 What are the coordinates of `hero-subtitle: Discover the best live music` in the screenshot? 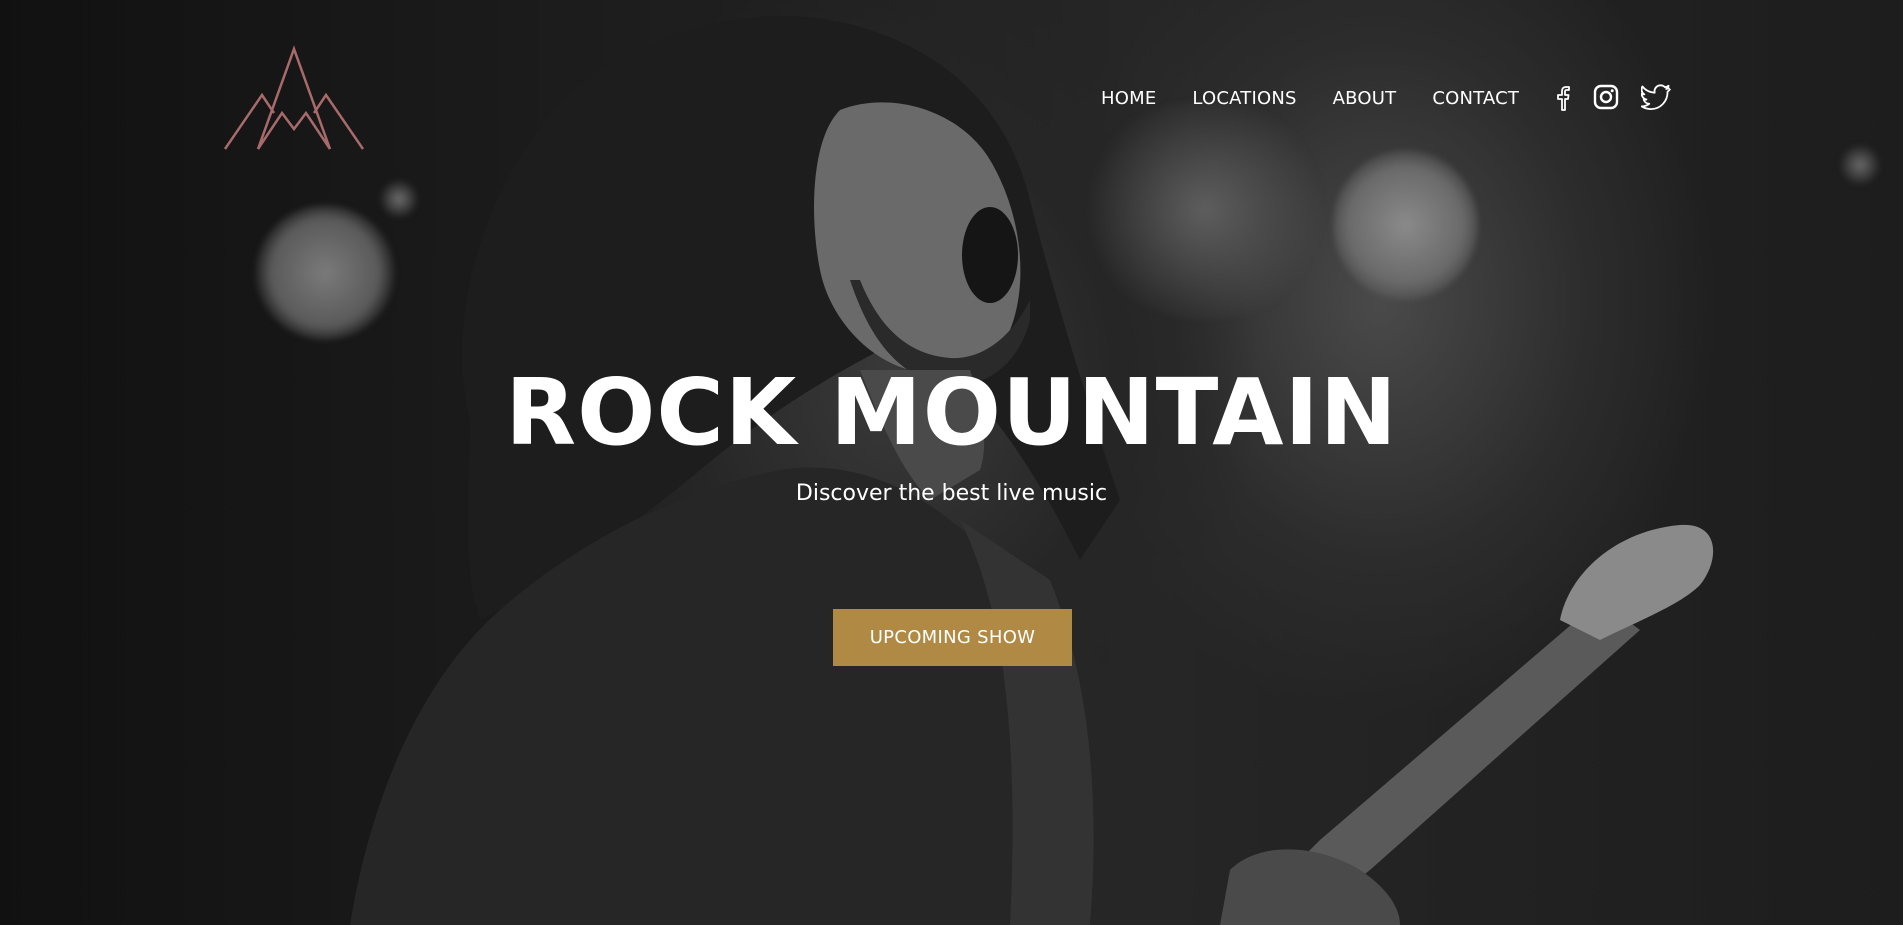 It's located at (951, 493).